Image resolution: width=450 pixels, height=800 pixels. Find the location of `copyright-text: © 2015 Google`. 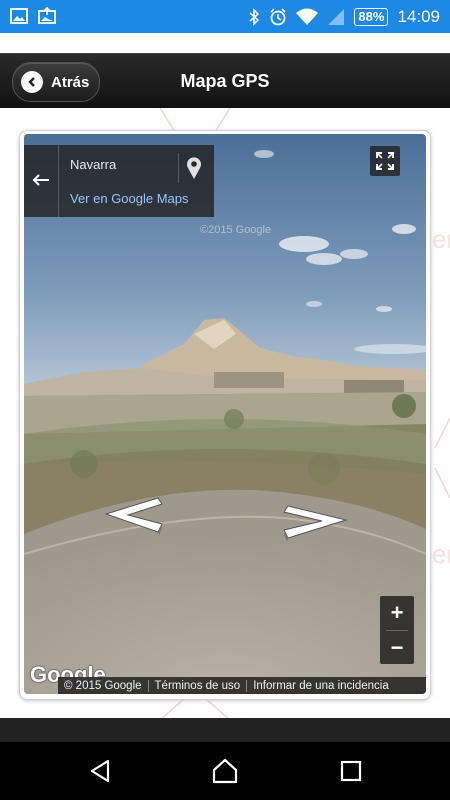

copyright-text: © 2015 Google is located at coordinates (103, 685).